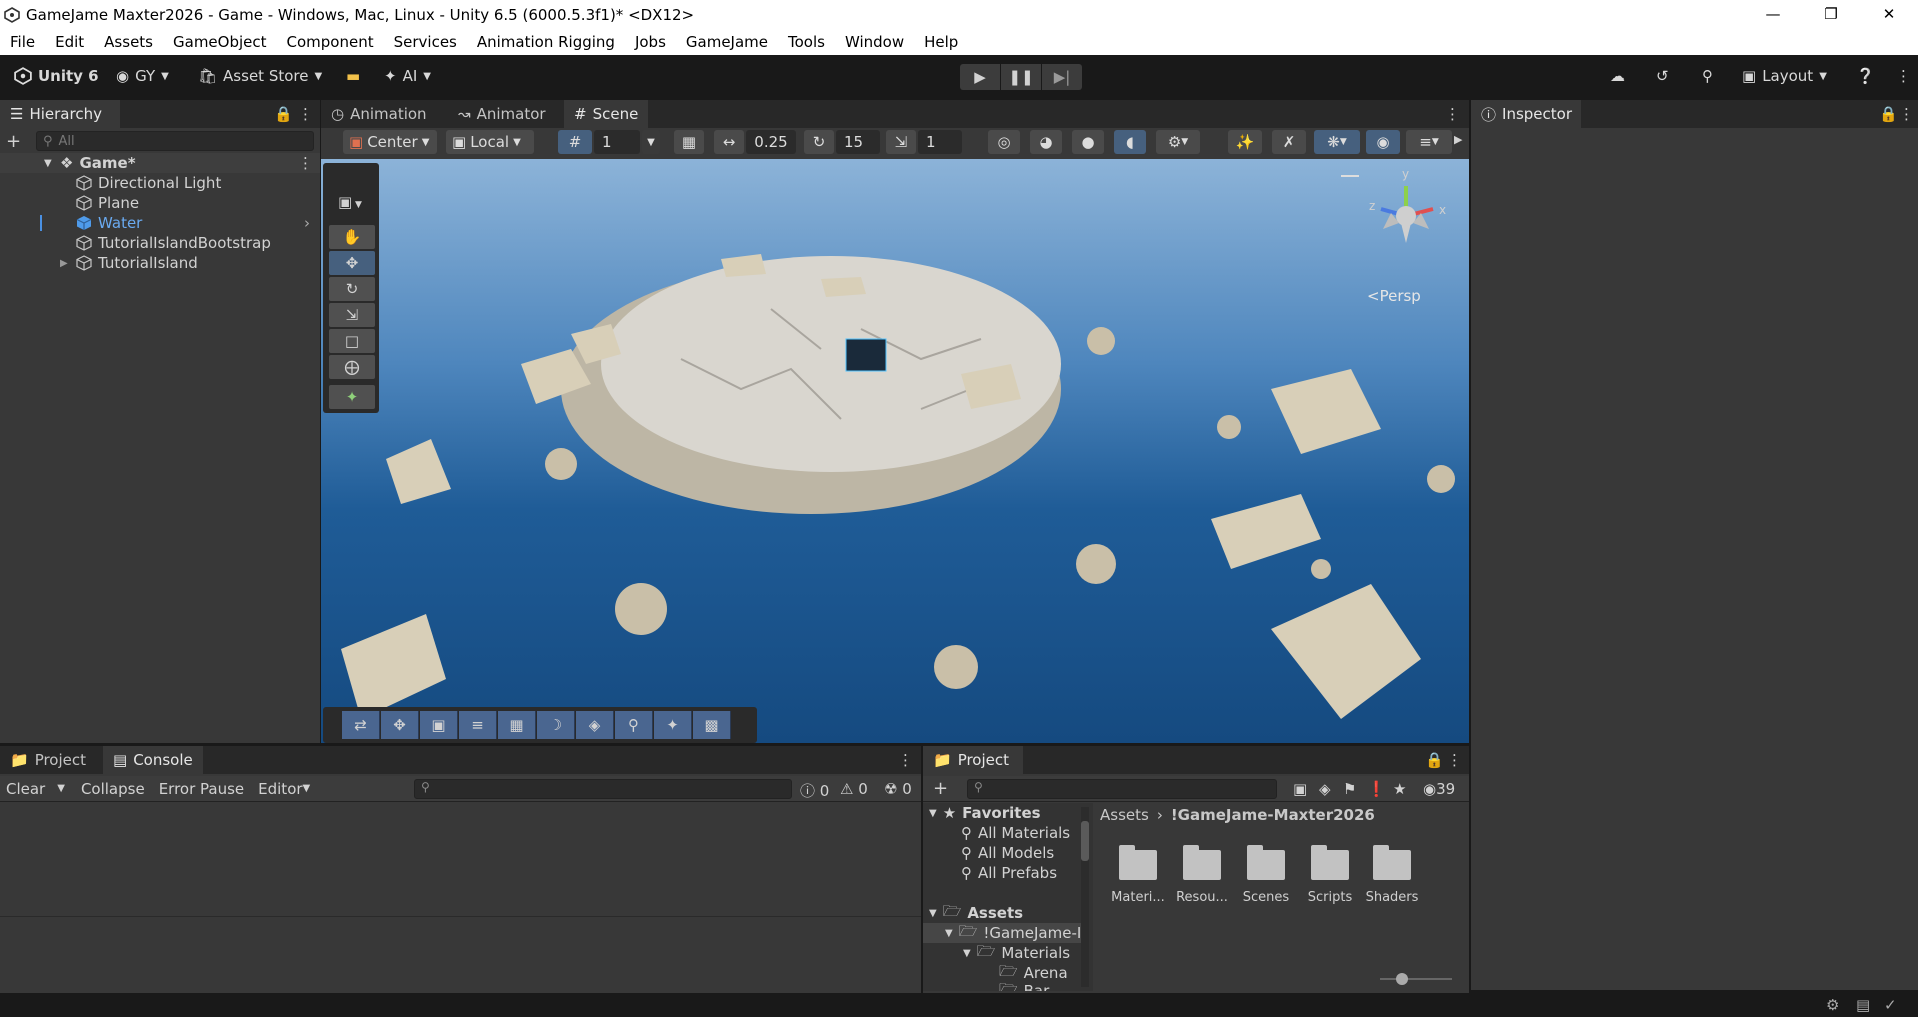 This screenshot has height=1017, width=1918. Describe the element at coordinates (606, 114) in the screenshot. I see `tab-scene: # Scene` at that location.